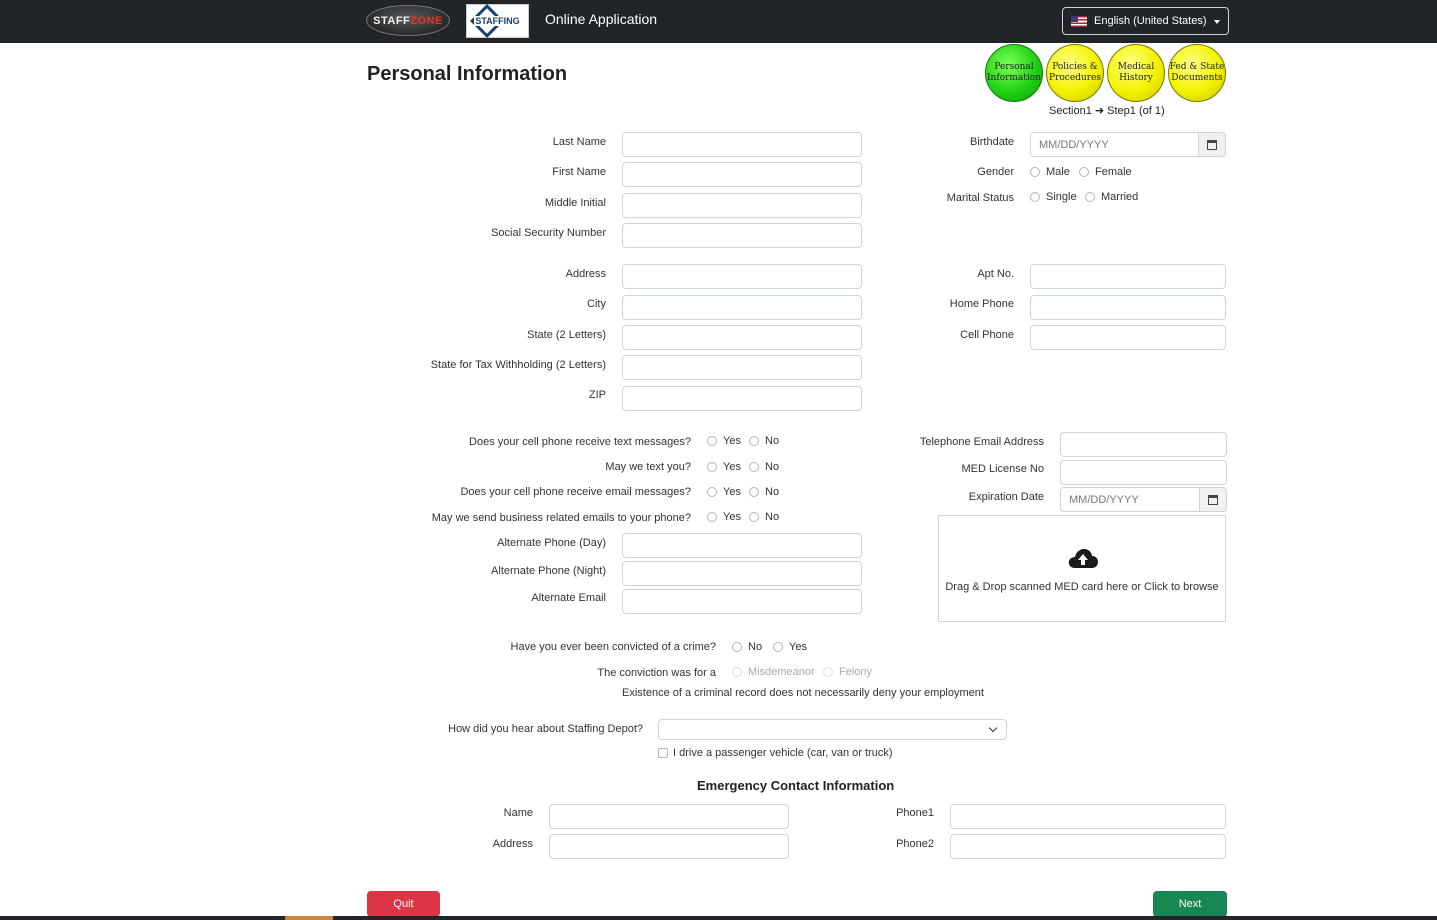 The image size is (1437, 920). I want to click on marital-single-label: Single, so click(1061, 197).